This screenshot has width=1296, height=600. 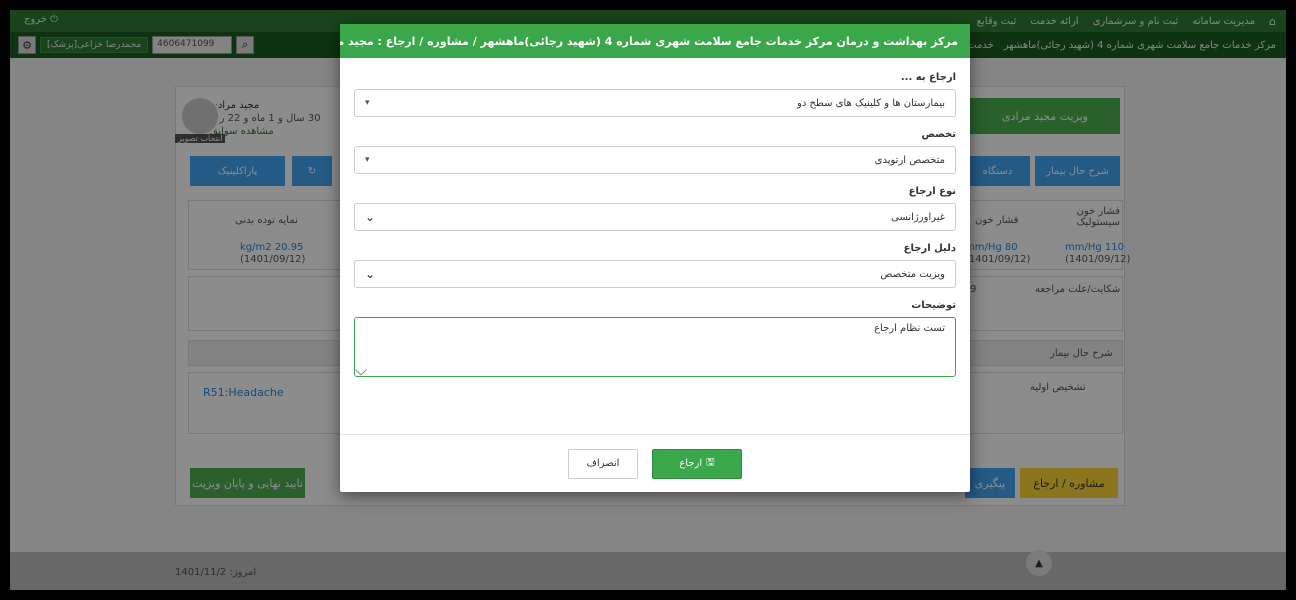 What do you see at coordinates (938, 134) in the screenshot?
I see `specialty-label: تخصص` at bounding box center [938, 134].